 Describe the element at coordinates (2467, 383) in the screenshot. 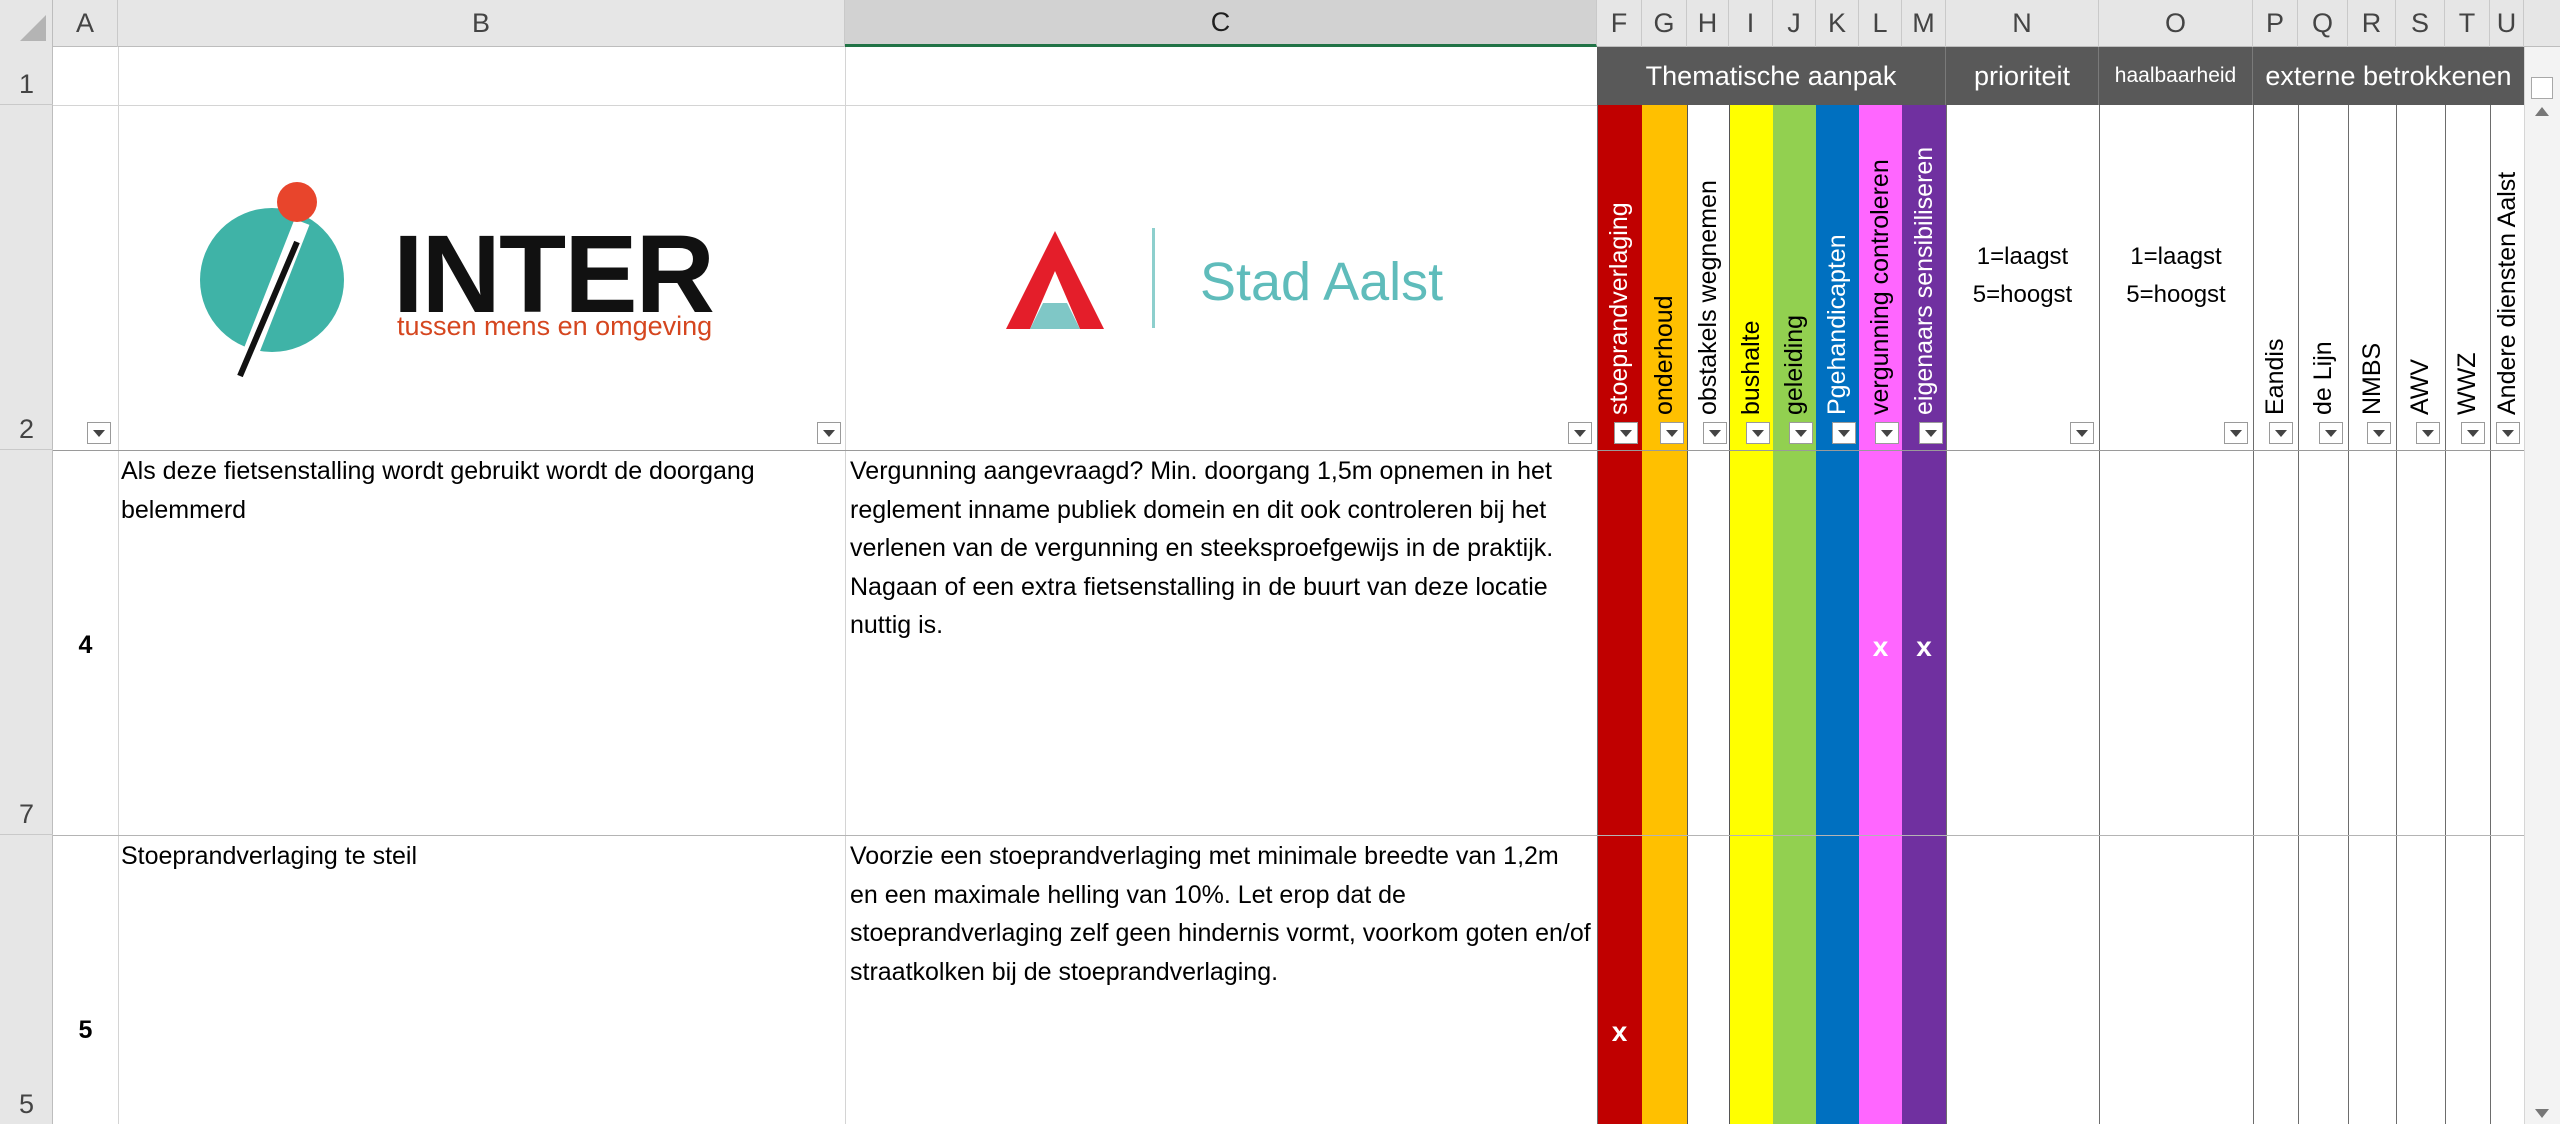

I see `label-wwz: WWZ` at that location.